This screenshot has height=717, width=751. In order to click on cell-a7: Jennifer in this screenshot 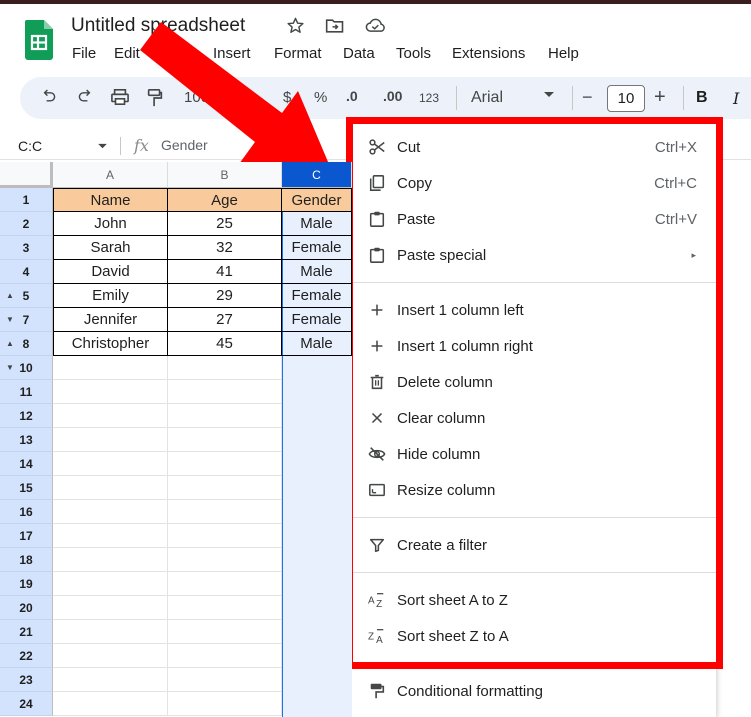, I will do `click(110, 320)`.